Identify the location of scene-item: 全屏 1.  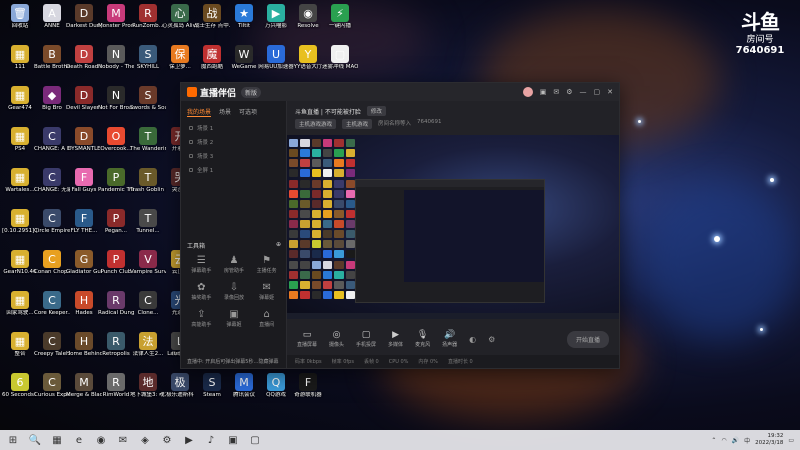
(233, 170).